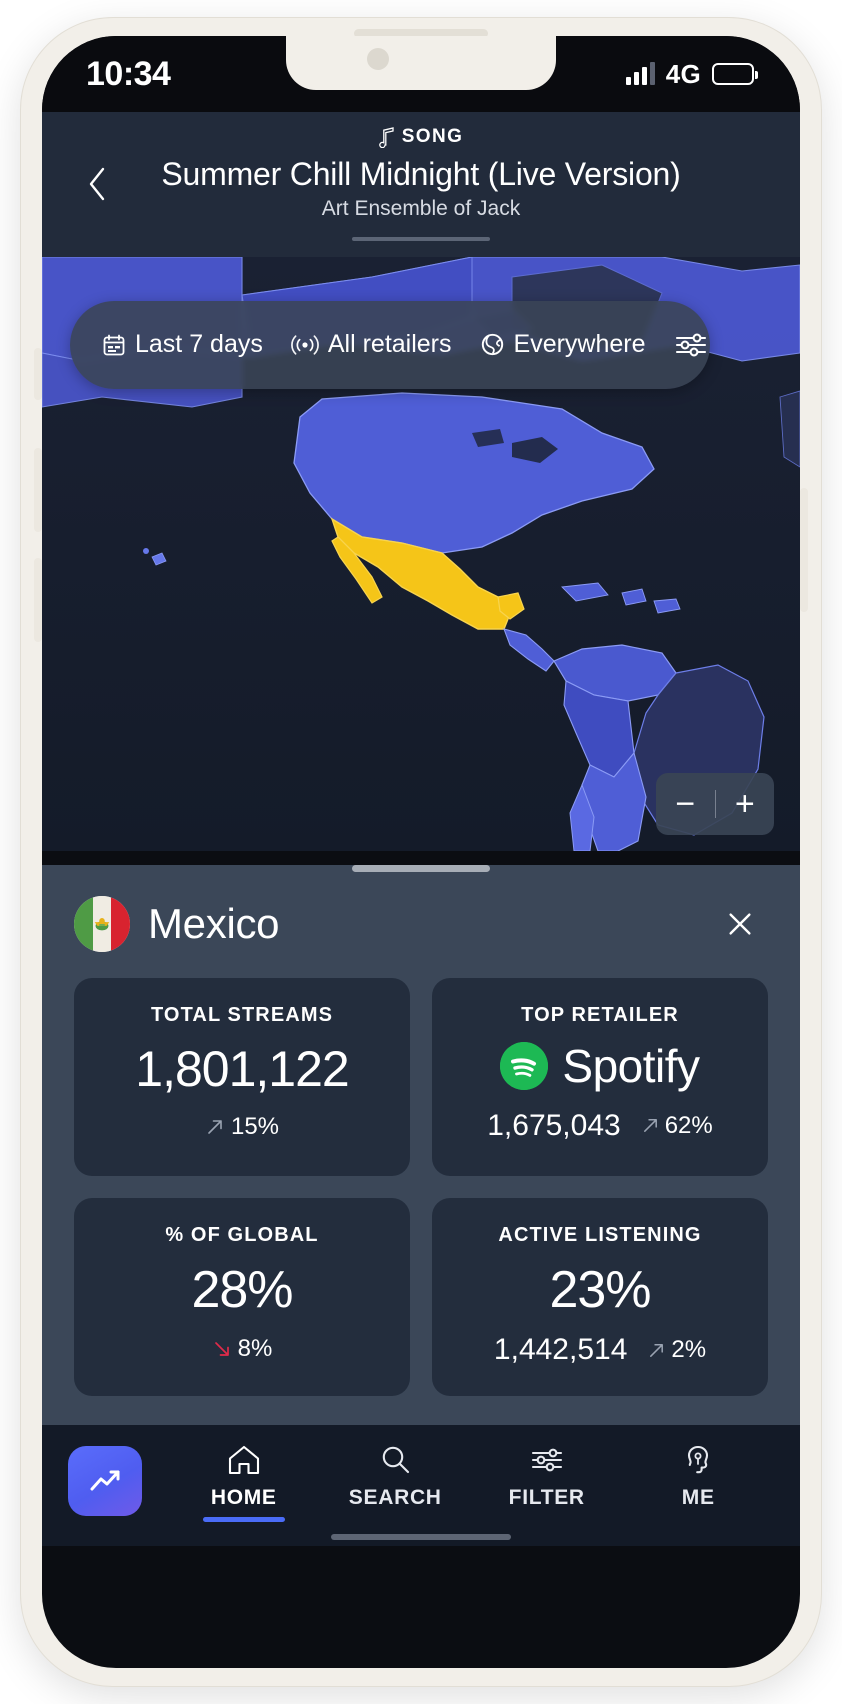 The width and height of the screenshot is (842, 1704). Describe the element at coordinates (421, 1536) in the screenshot. I see `home-indicator` at that location.